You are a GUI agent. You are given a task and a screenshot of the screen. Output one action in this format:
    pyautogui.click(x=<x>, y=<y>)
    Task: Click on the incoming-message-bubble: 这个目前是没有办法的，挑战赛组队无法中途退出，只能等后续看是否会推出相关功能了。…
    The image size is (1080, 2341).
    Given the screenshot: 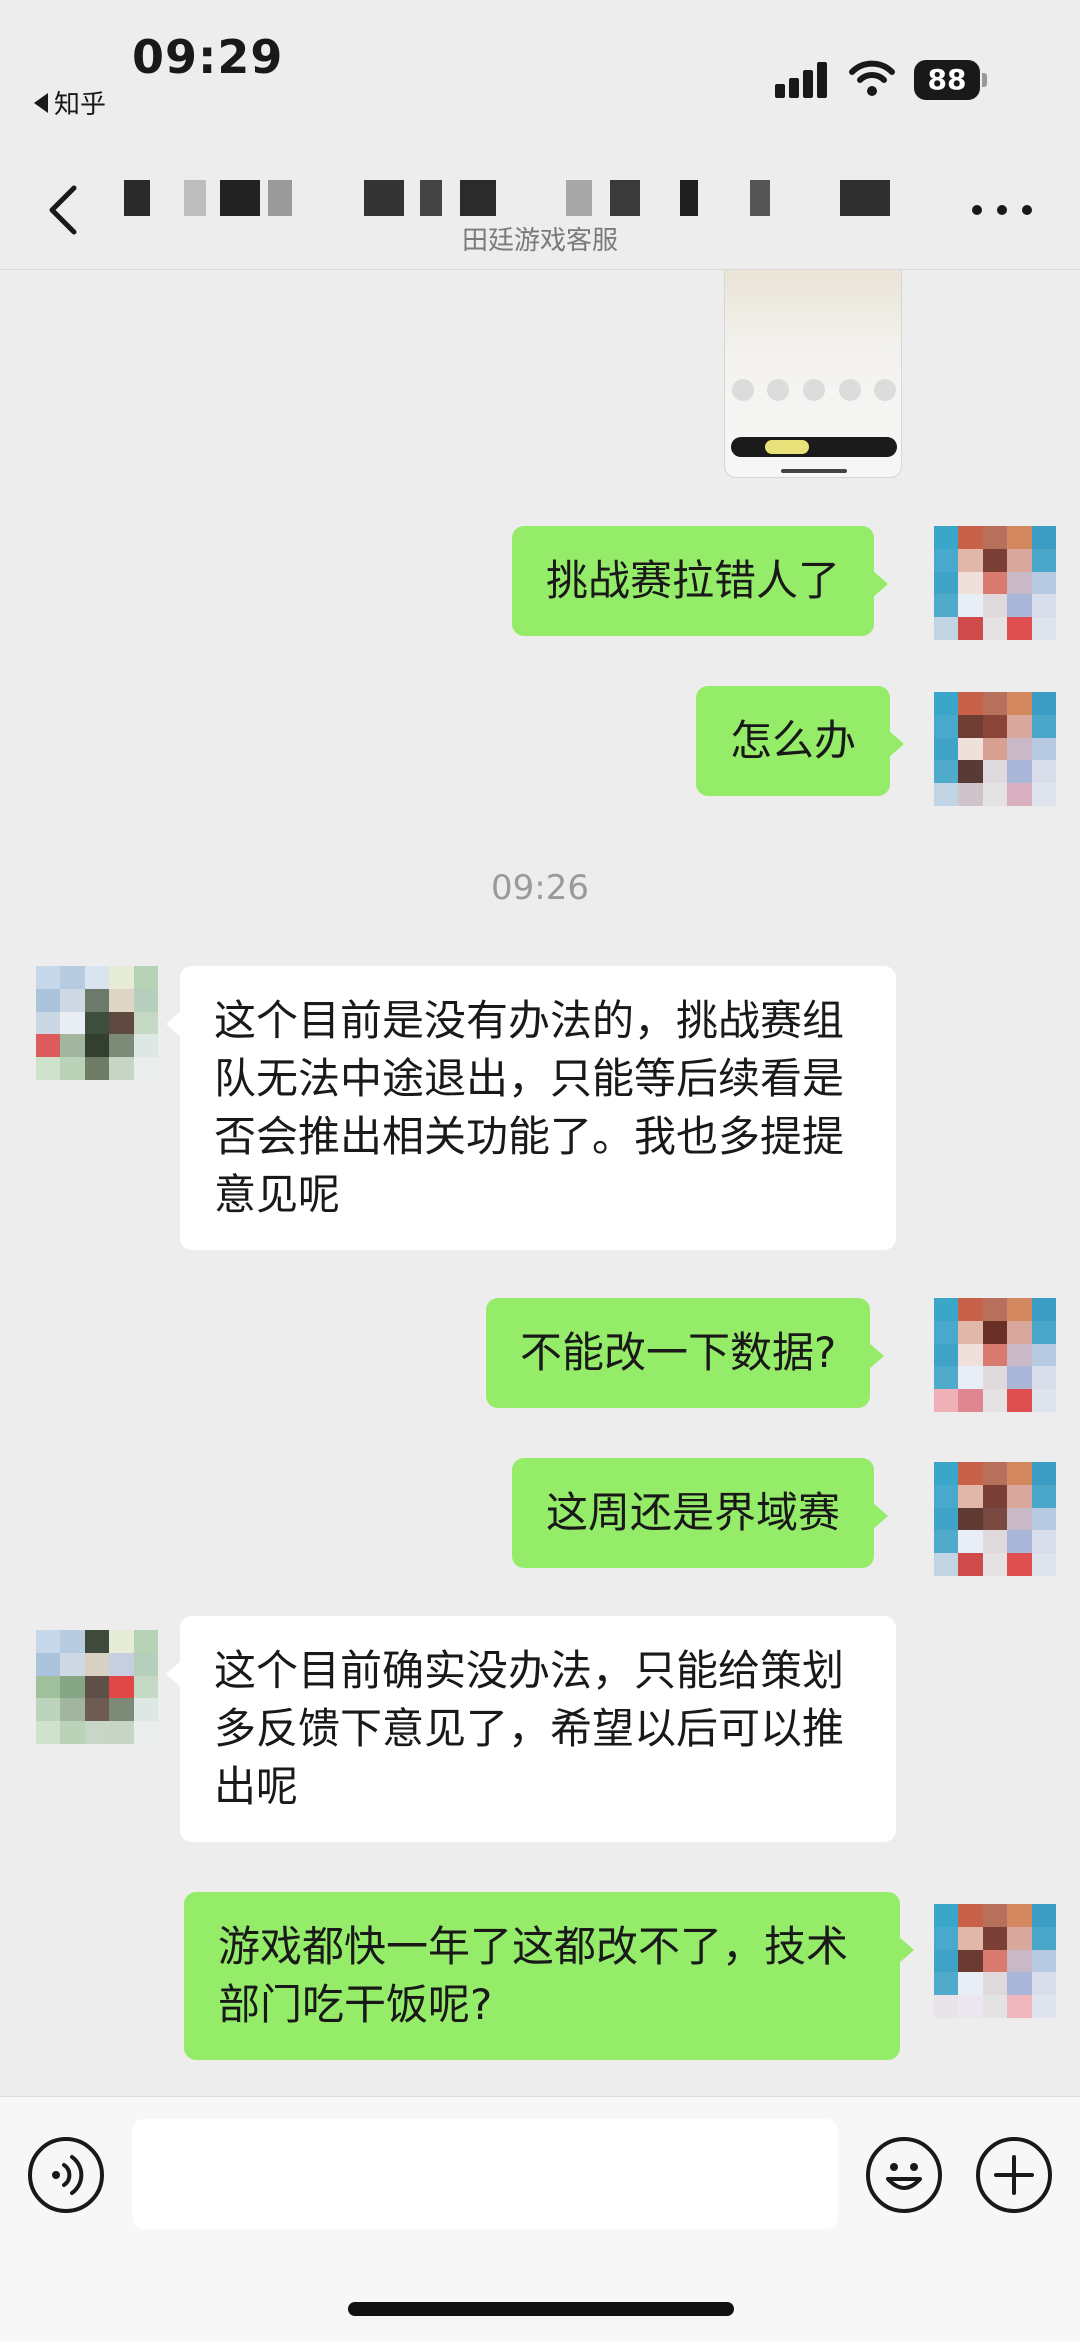 What is the action you would take?
    pyautogui.click(x=531, y=1108)
    